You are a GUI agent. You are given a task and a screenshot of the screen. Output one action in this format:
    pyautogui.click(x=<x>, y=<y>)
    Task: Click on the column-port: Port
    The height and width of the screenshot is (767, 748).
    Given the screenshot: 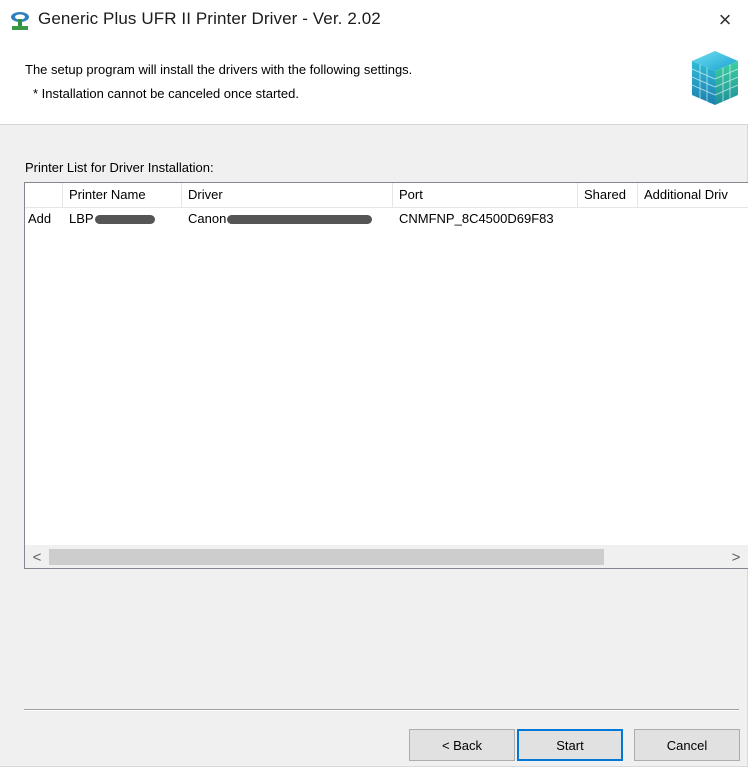 What is the action you would take?
    pyautogui.click(x=485, y=195)
    